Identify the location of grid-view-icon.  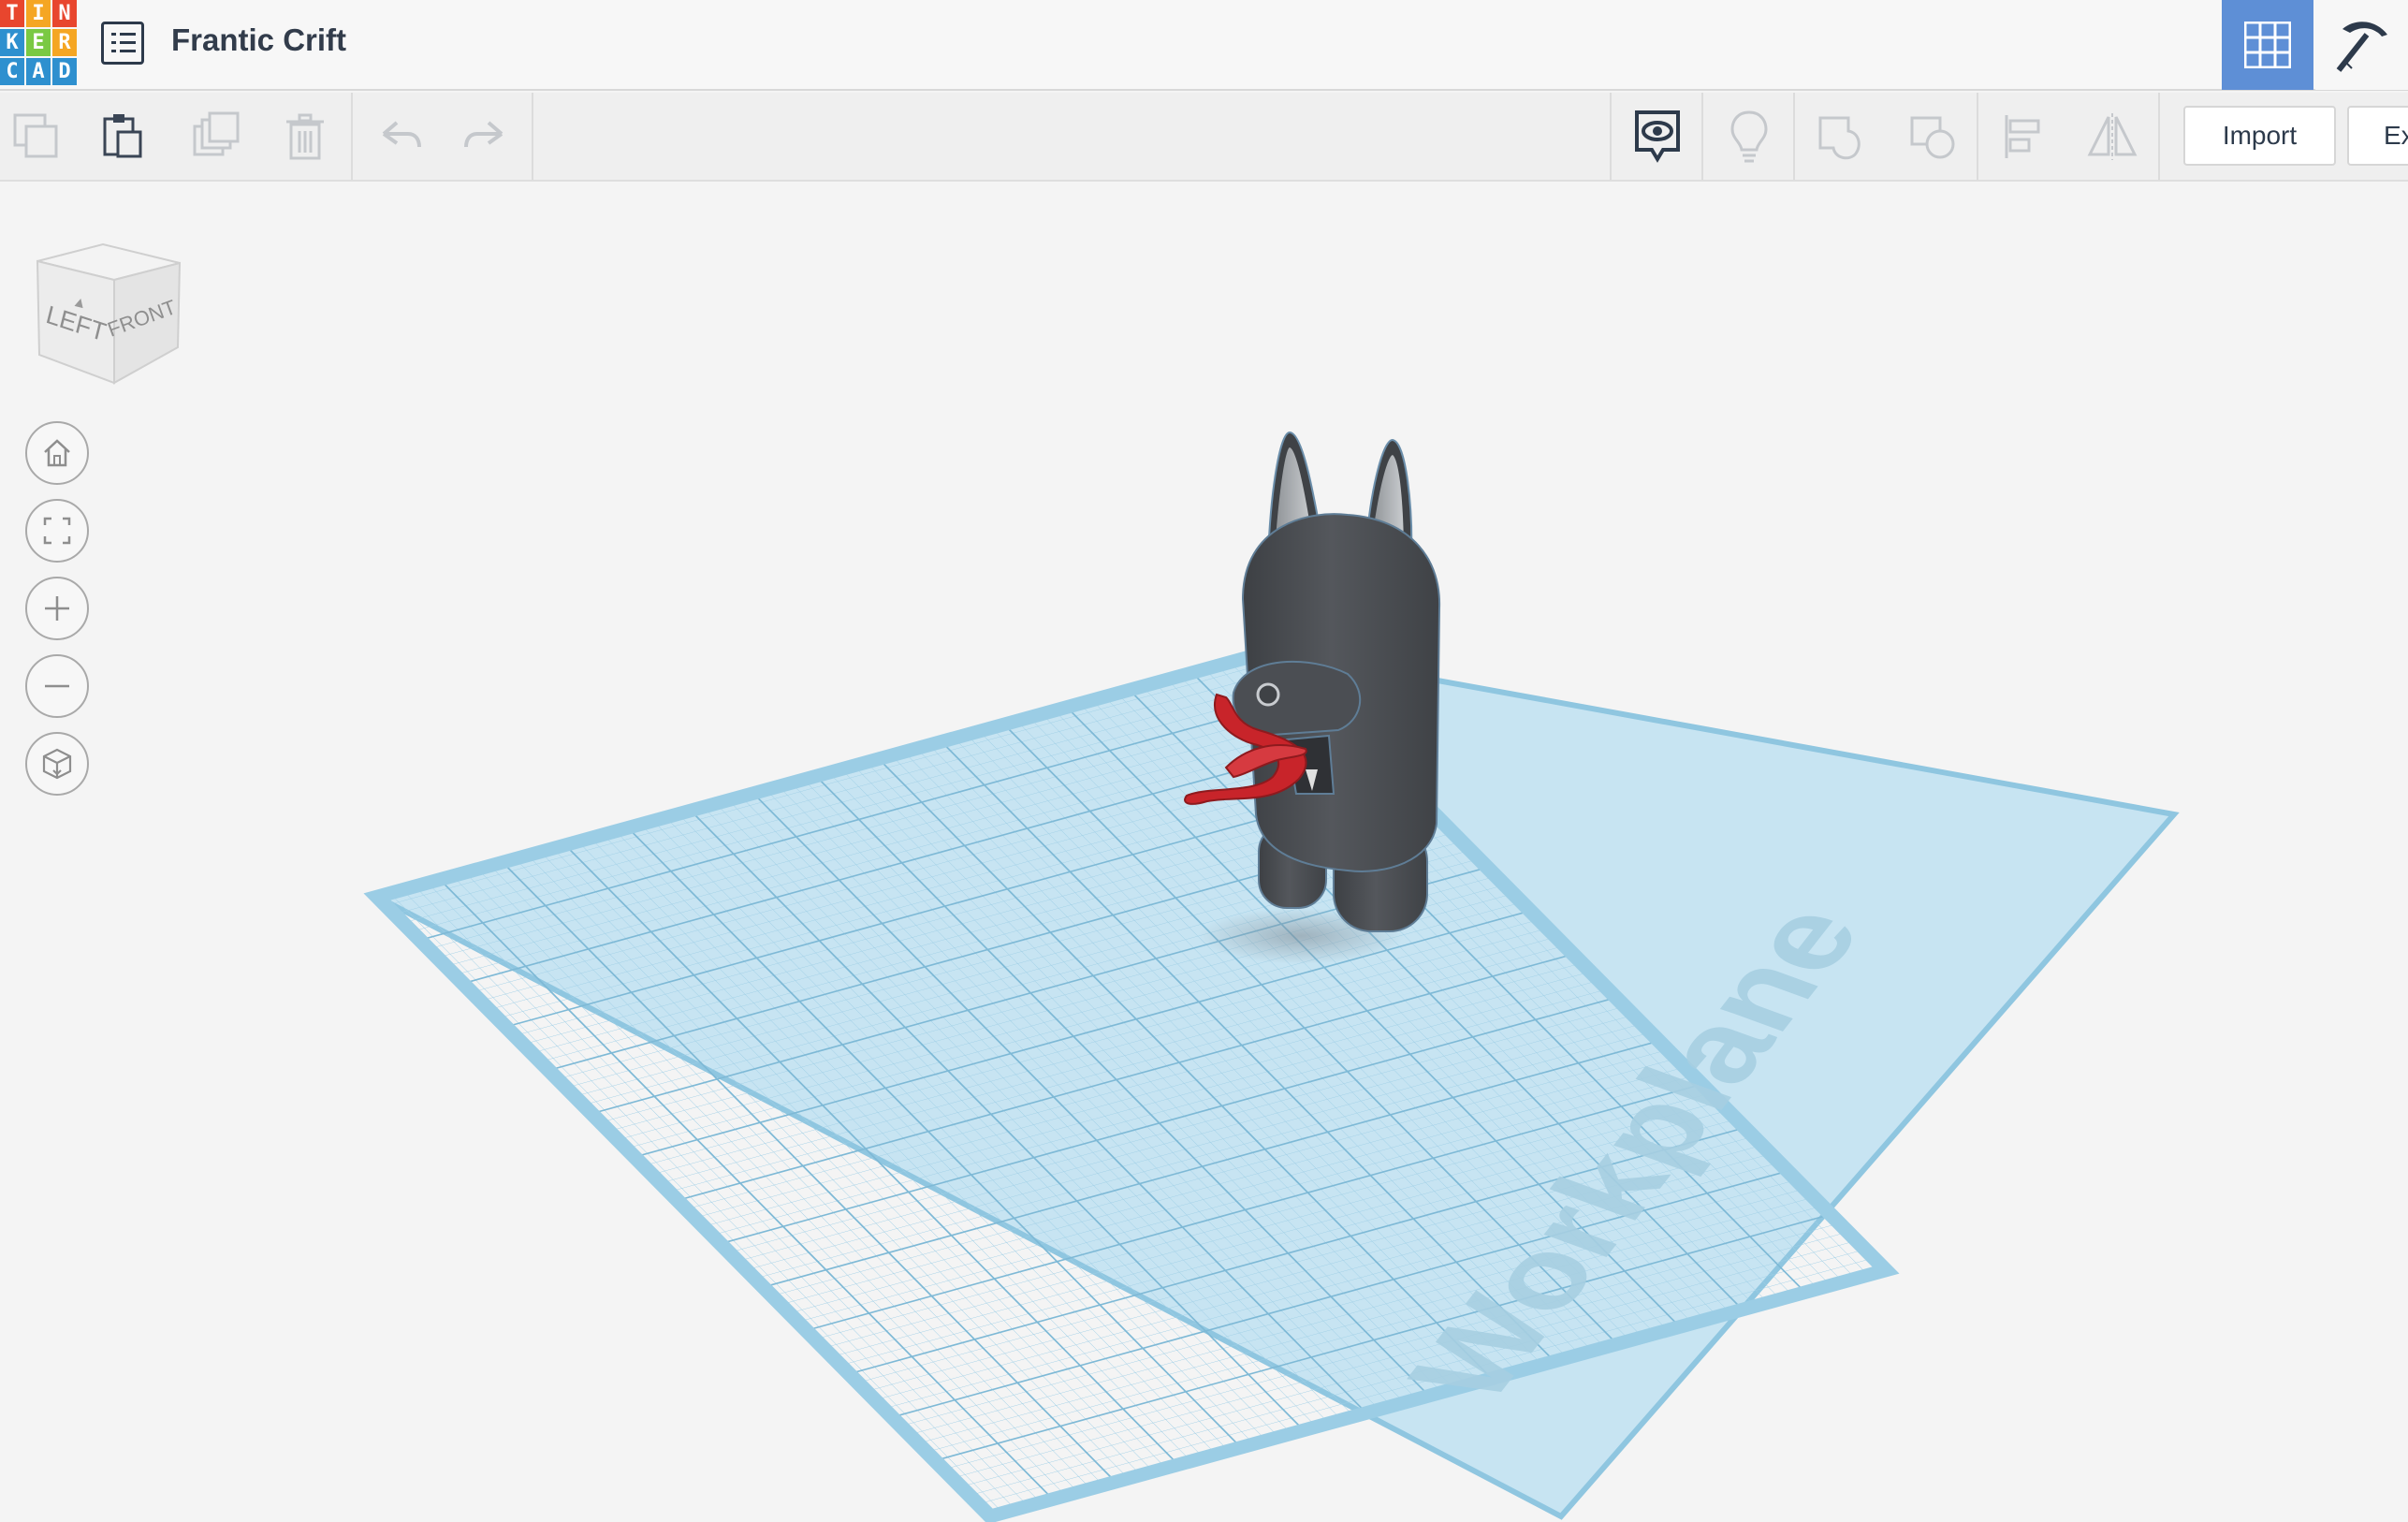
(2267, 45).